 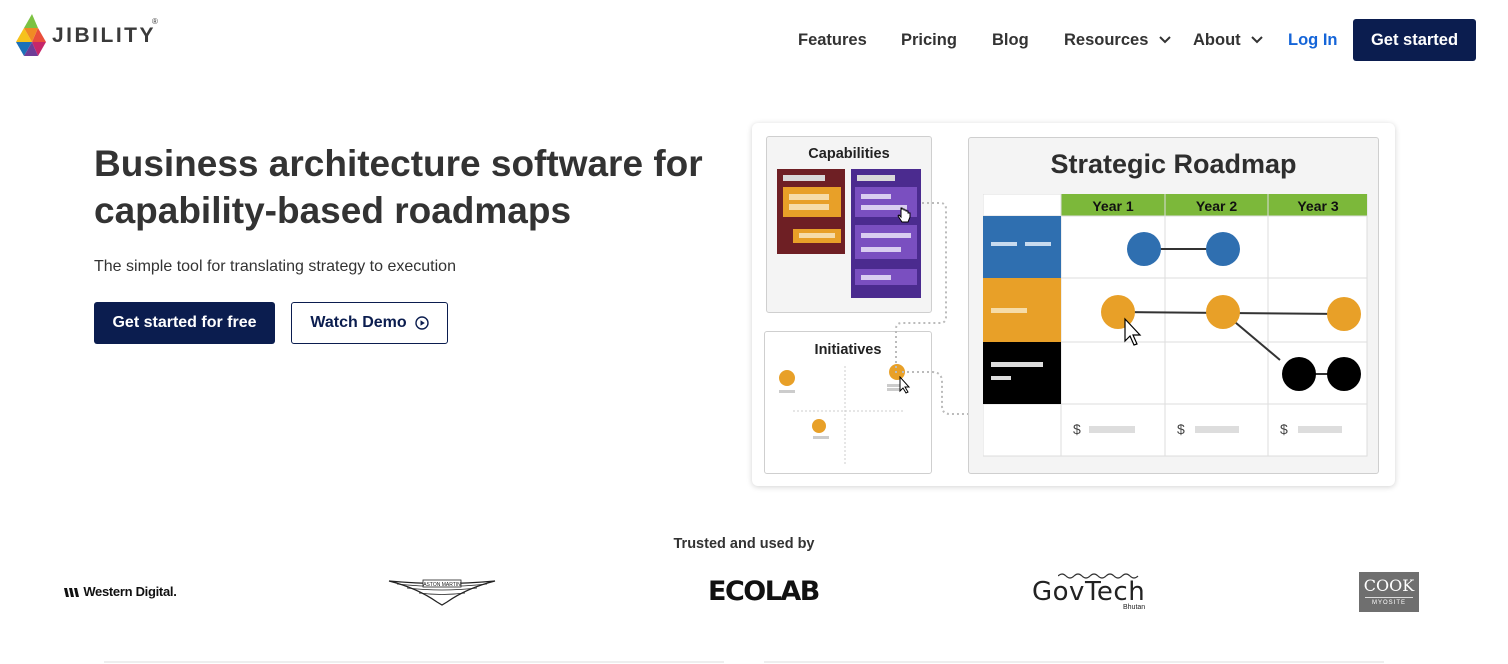 What do you see at coordinates (1173, 164) in the screenshot?
I see `roadmap-title: Strategic Roadmap` at bounding box center [1173, 164].